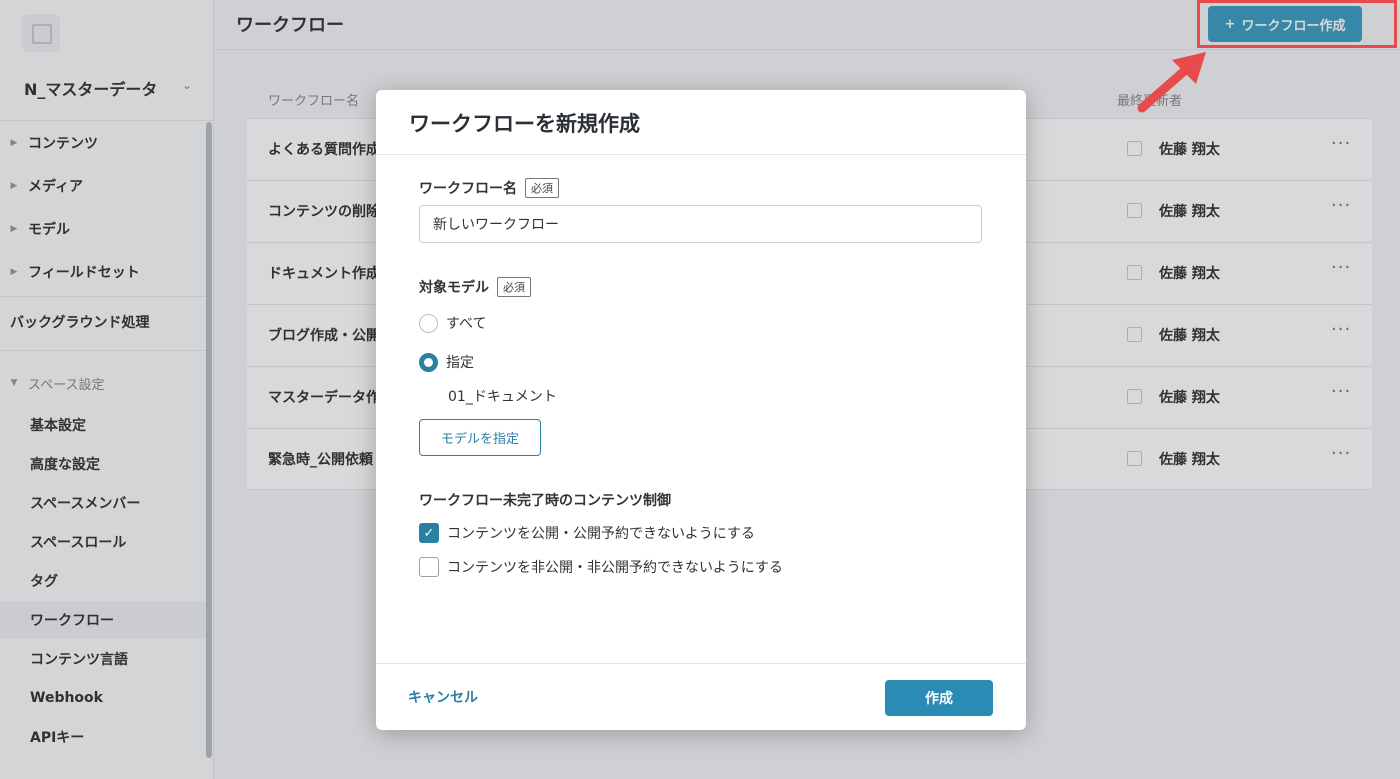  I want to click on specify-model-button: モデルを指定, so click(480, 437).